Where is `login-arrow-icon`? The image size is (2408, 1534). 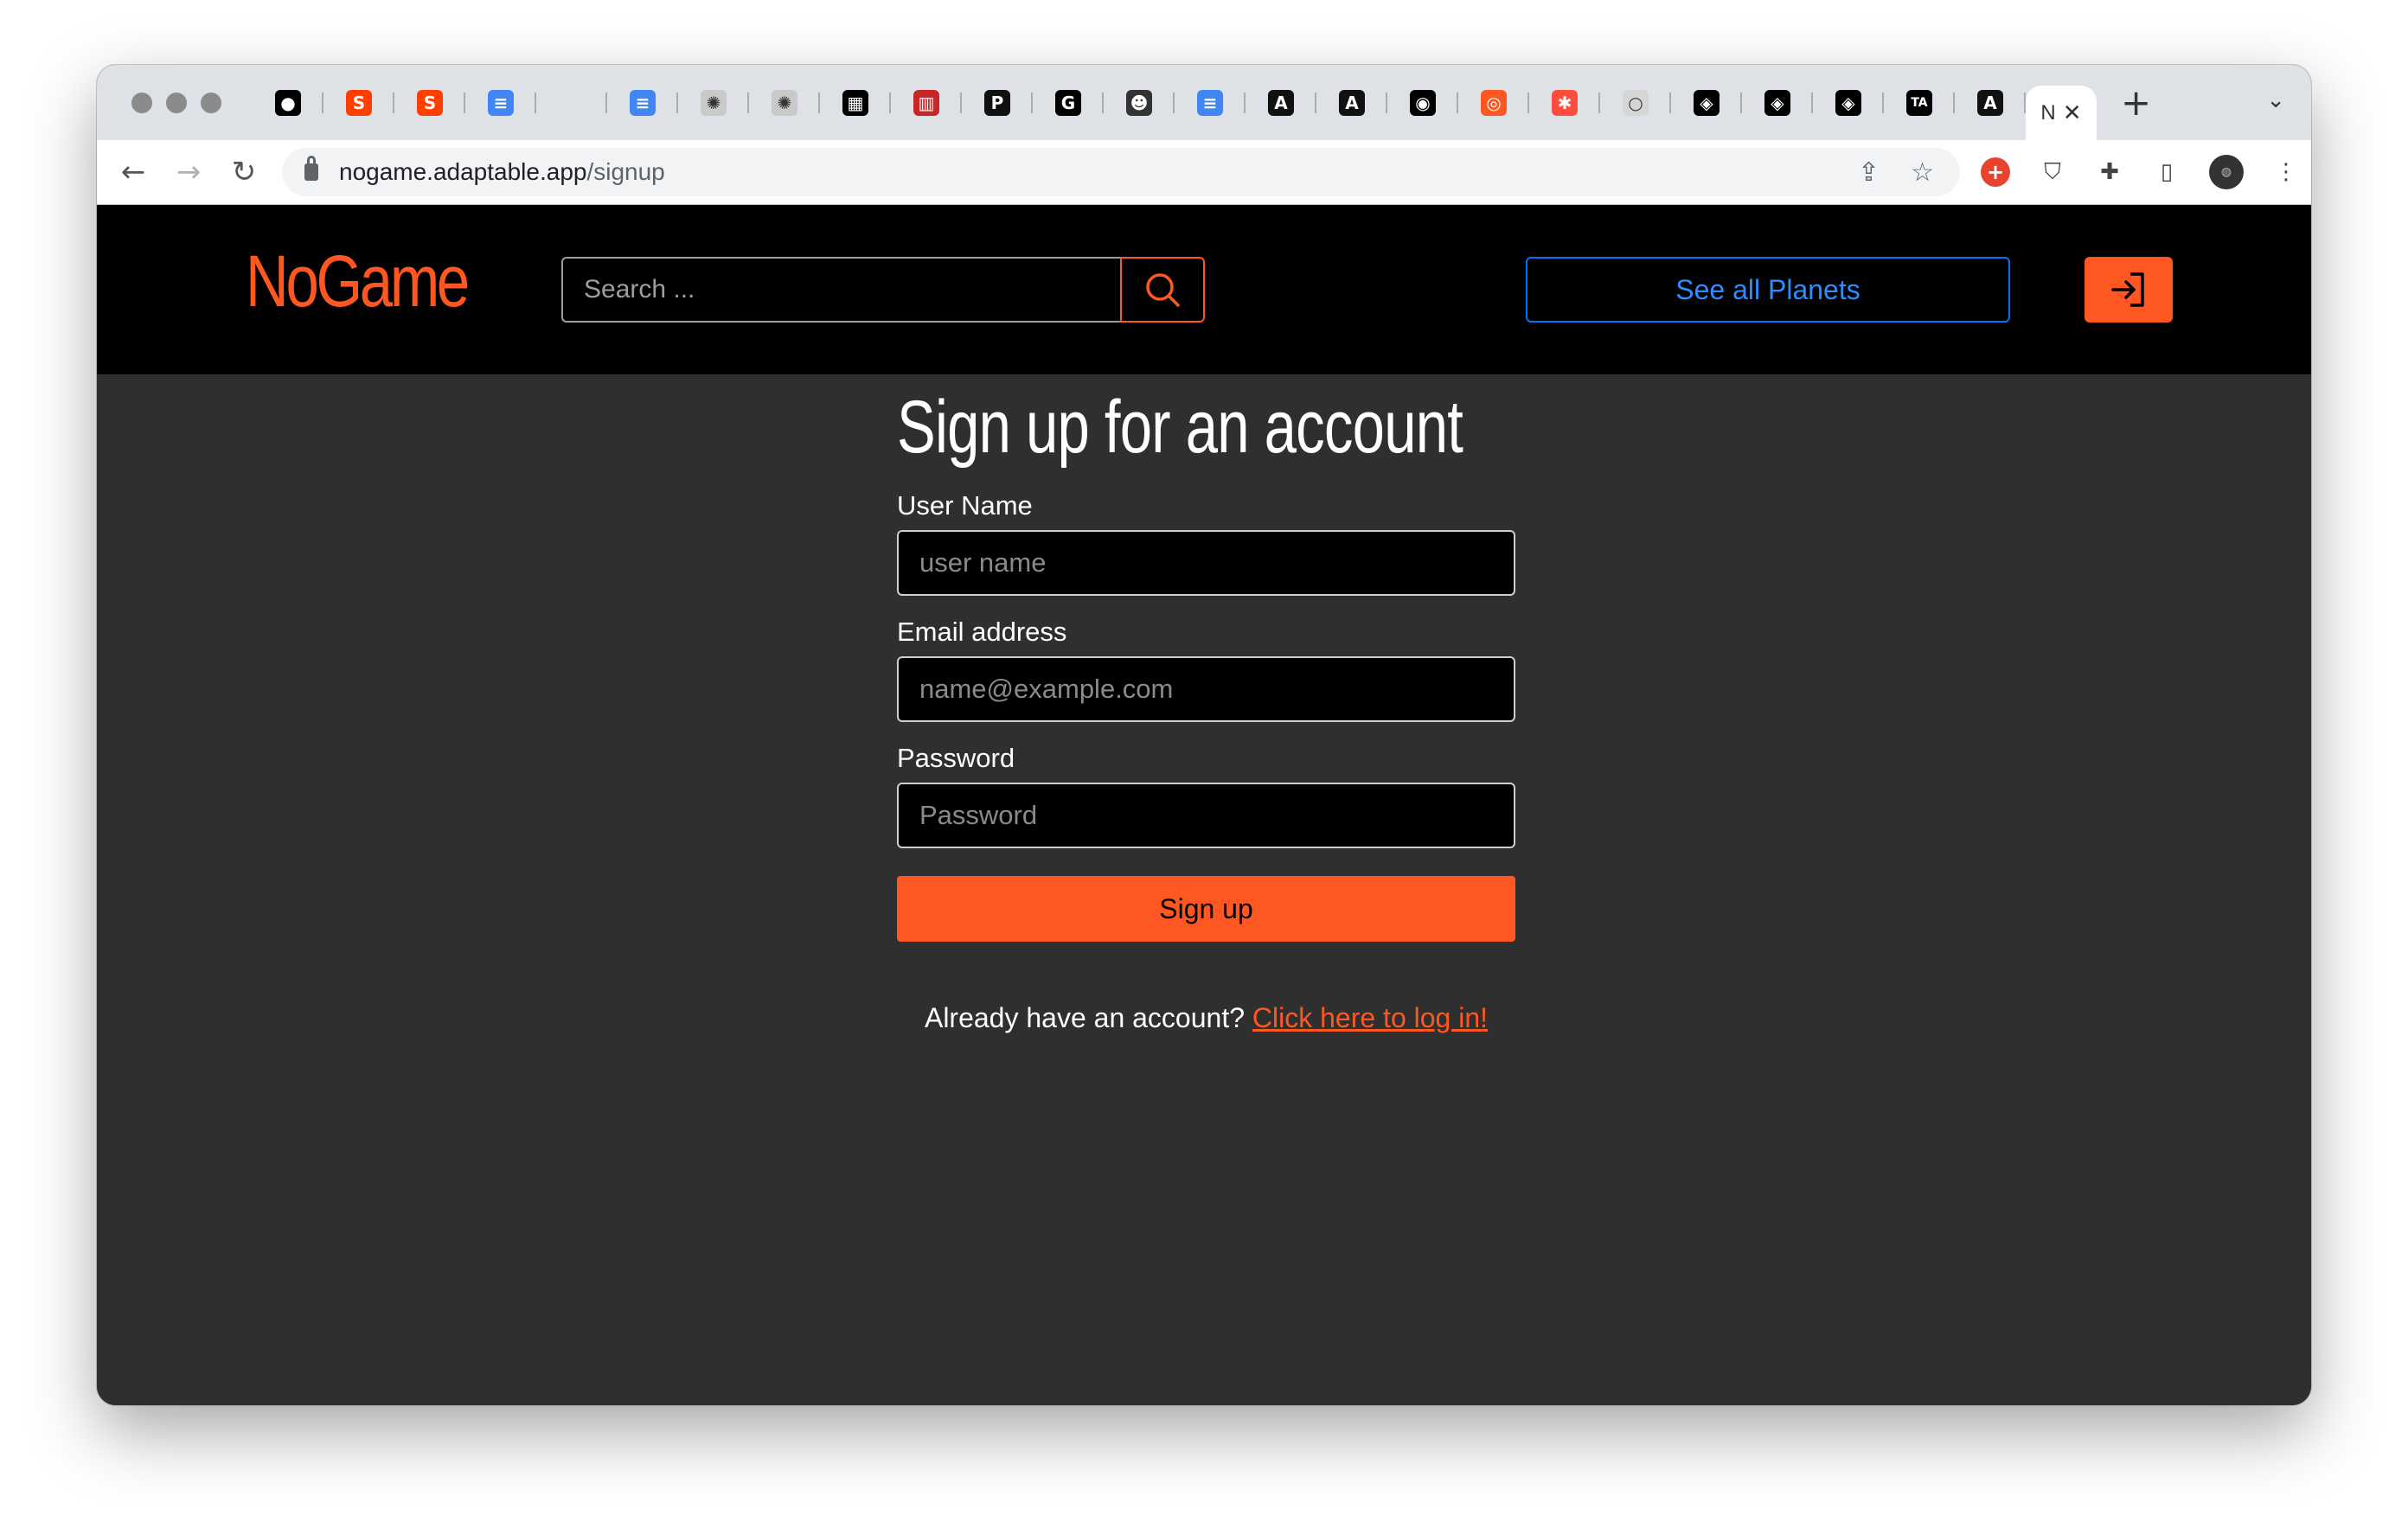
login-arrow-icon is located at coordinates (2127, 289).